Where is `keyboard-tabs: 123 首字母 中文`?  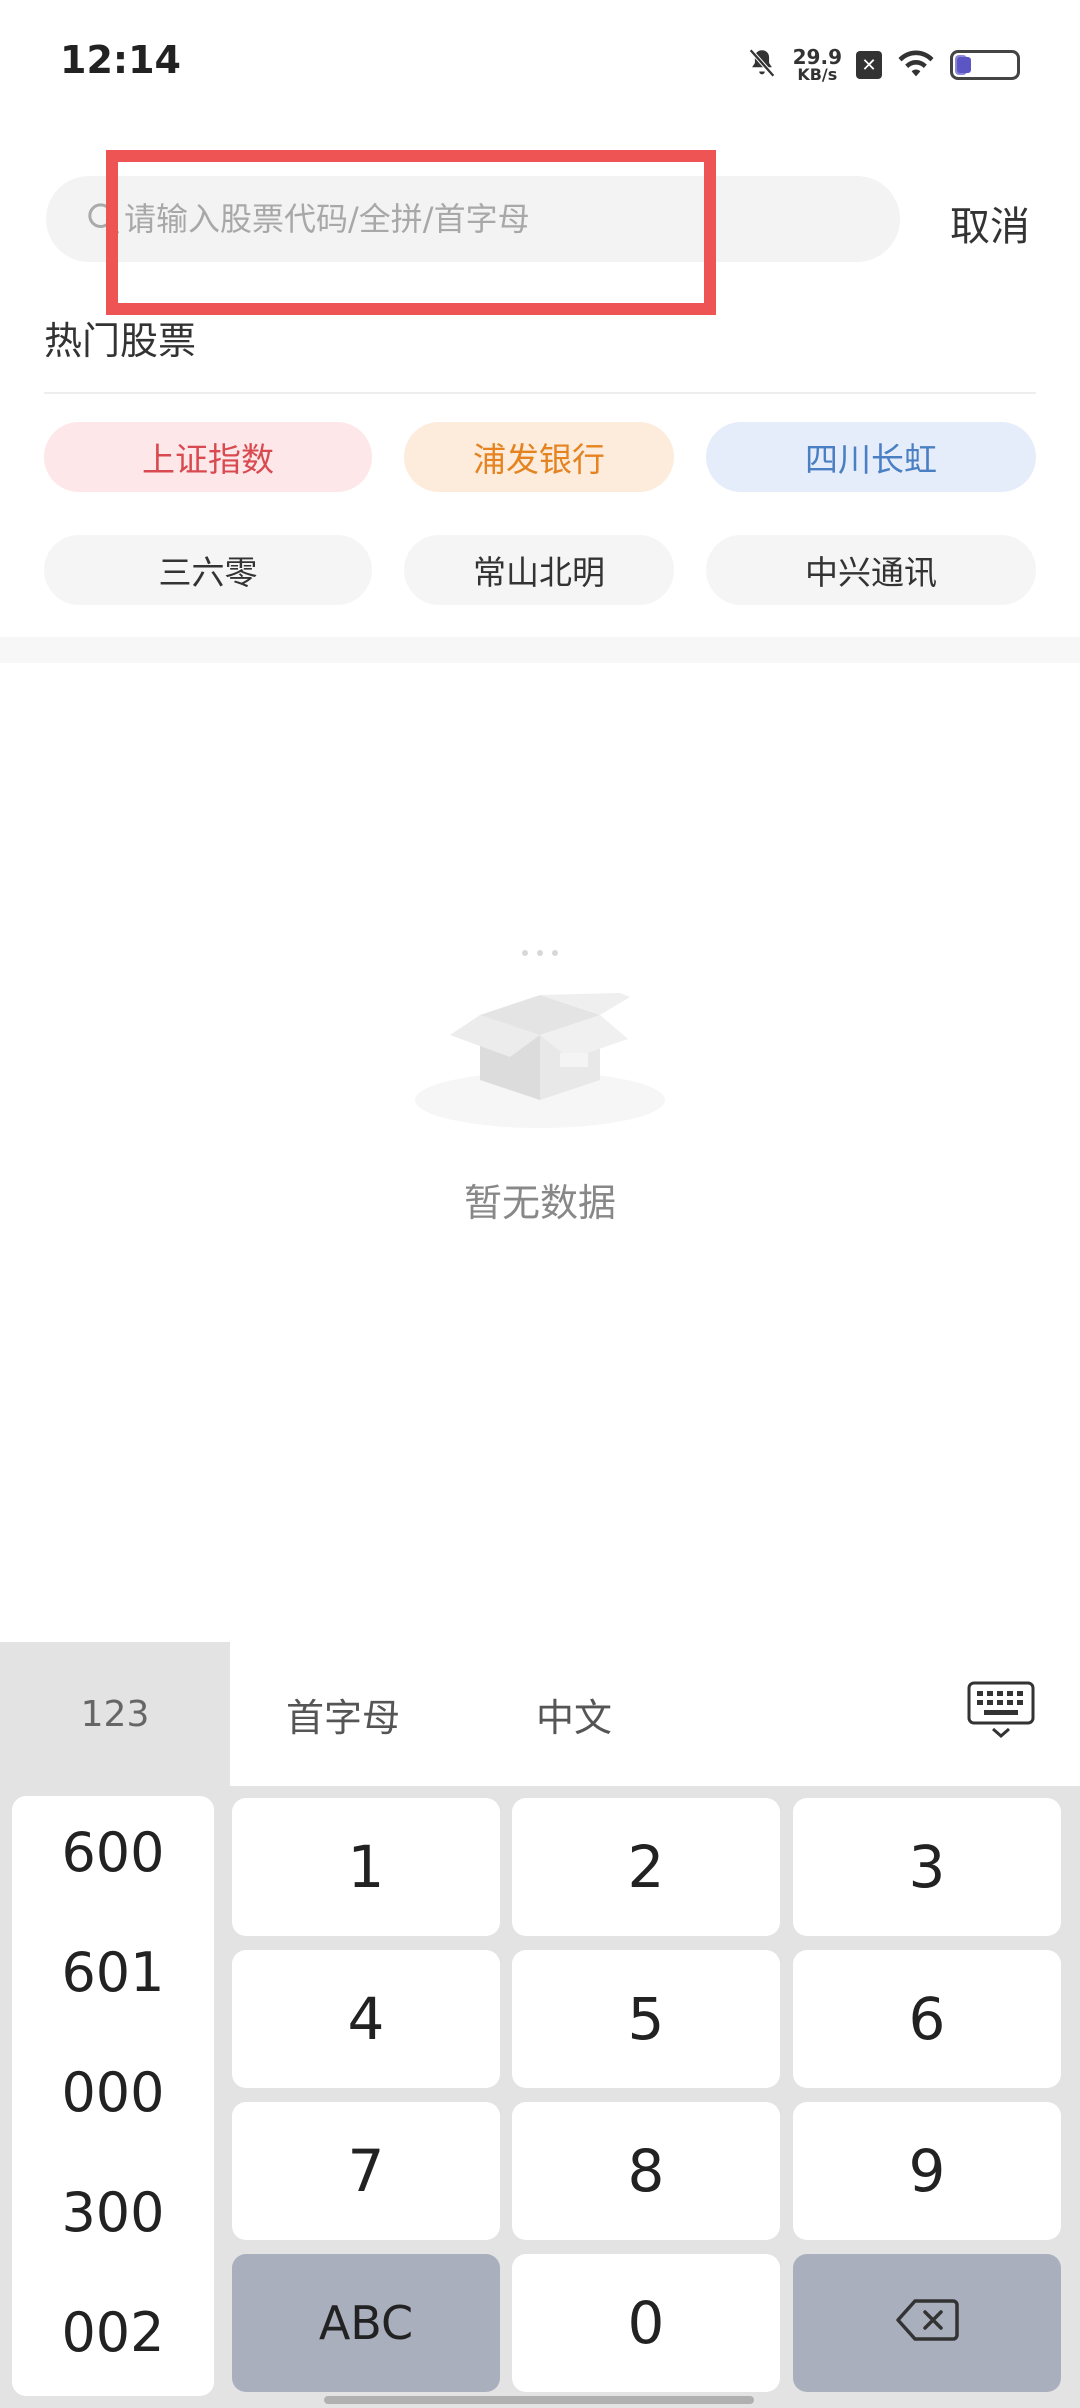
keyboard-tabs: 123 首字母 中文 is located at coordinates (540, 1714).